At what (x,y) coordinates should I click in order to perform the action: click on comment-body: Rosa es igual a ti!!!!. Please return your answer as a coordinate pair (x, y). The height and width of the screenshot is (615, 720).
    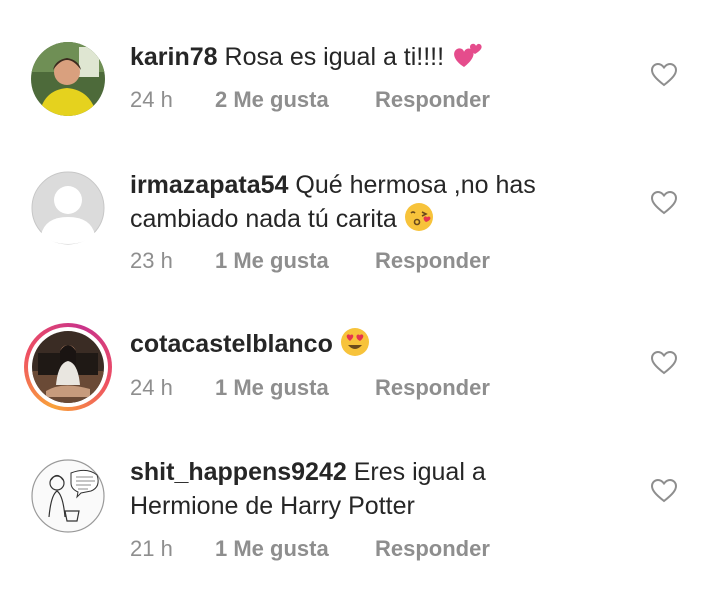
    Looking at the image, I should click on (334, 57).